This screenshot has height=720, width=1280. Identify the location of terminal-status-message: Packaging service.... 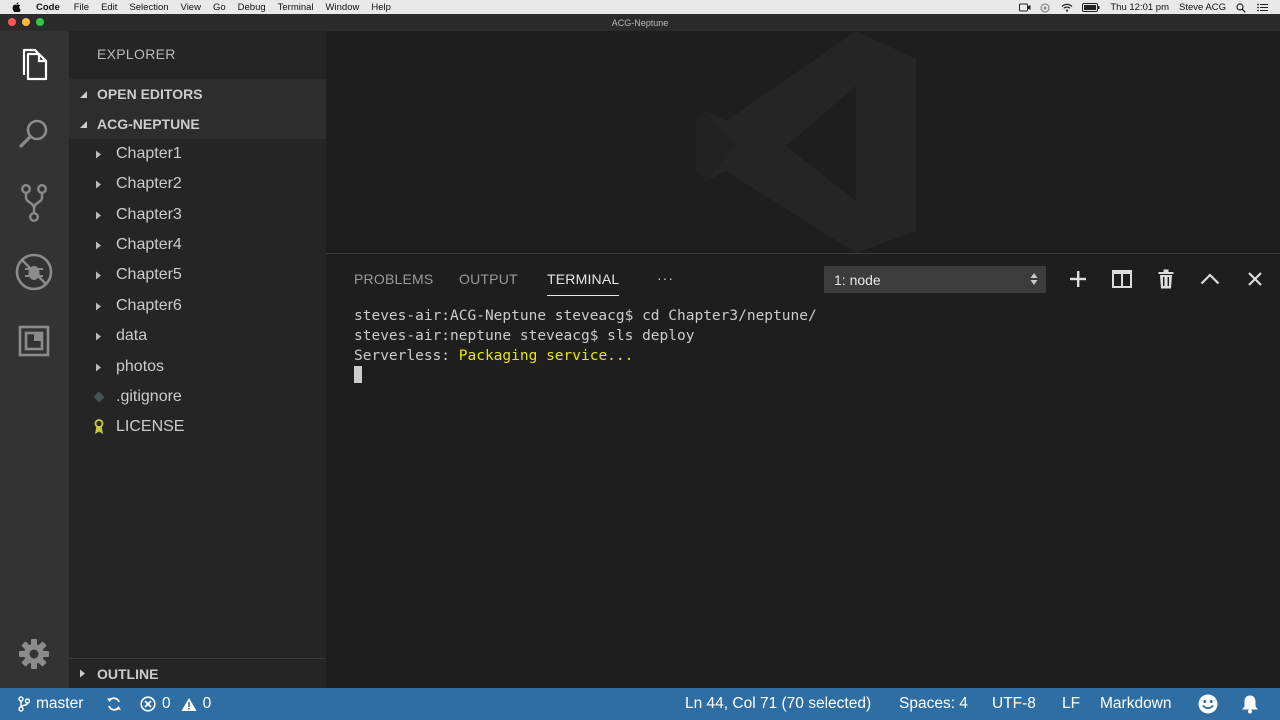
(546, 356).